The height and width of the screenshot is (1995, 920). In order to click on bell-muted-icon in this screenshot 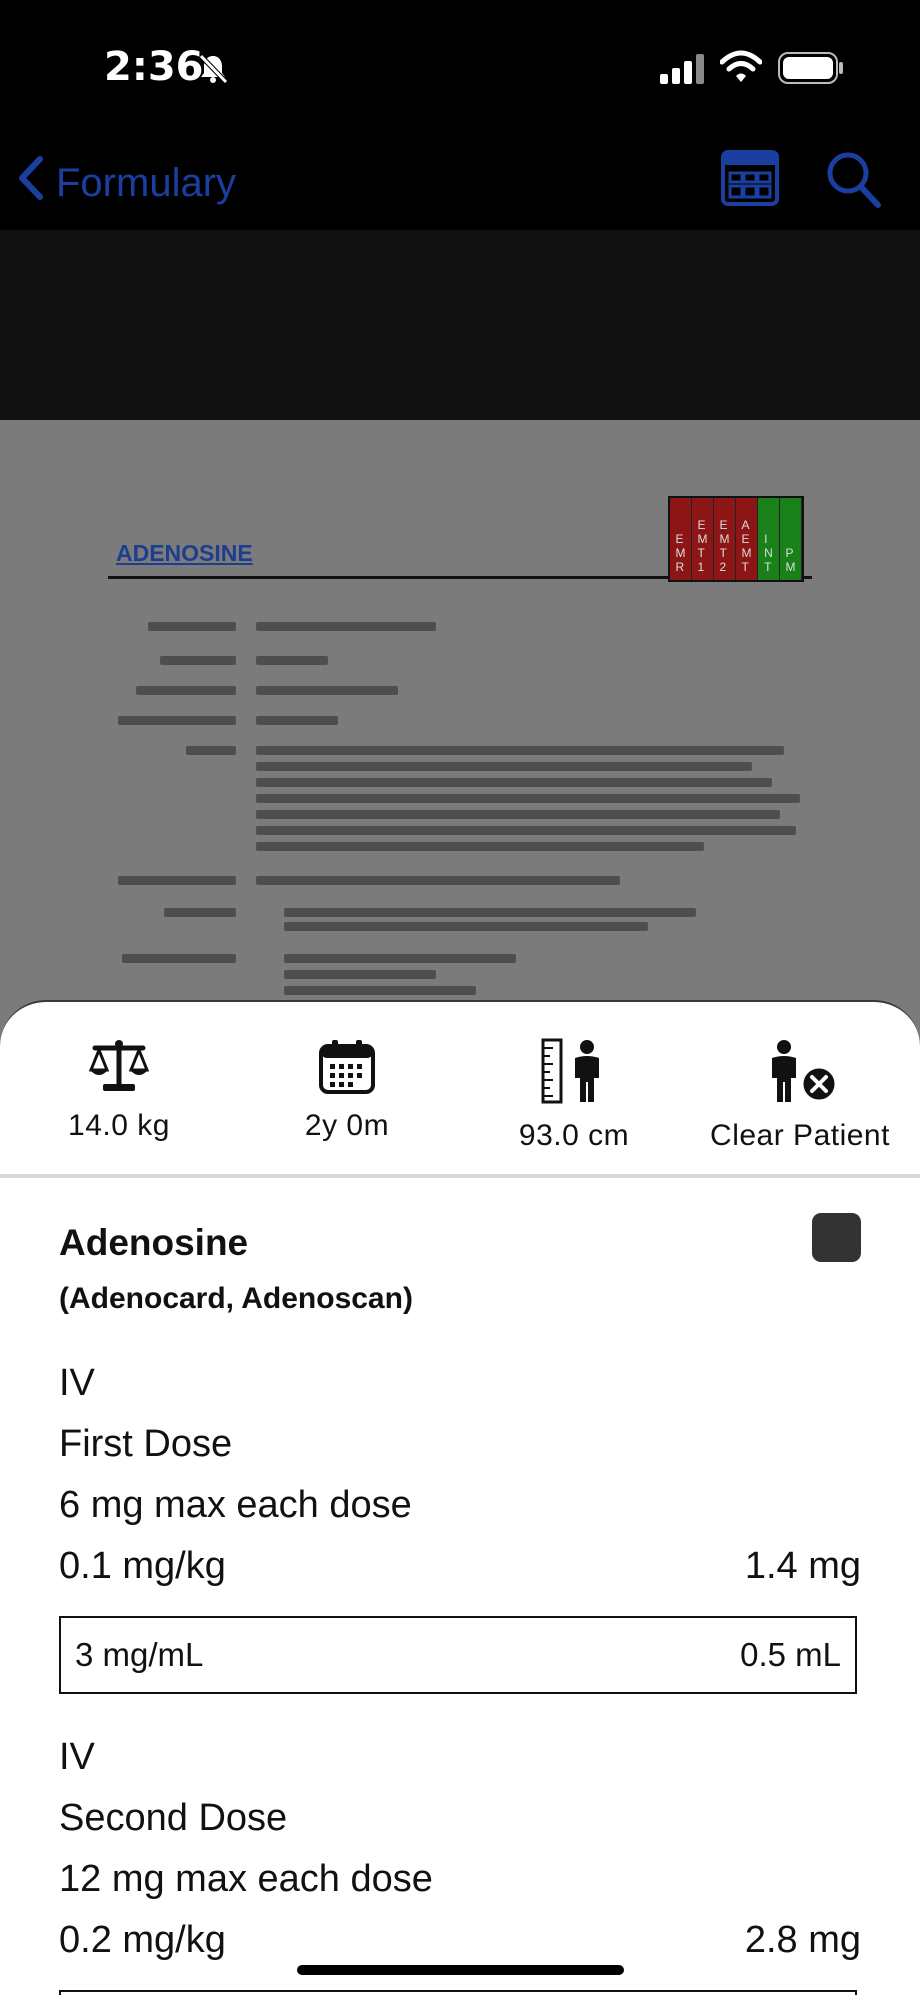, I will do `click(213, 71)`.